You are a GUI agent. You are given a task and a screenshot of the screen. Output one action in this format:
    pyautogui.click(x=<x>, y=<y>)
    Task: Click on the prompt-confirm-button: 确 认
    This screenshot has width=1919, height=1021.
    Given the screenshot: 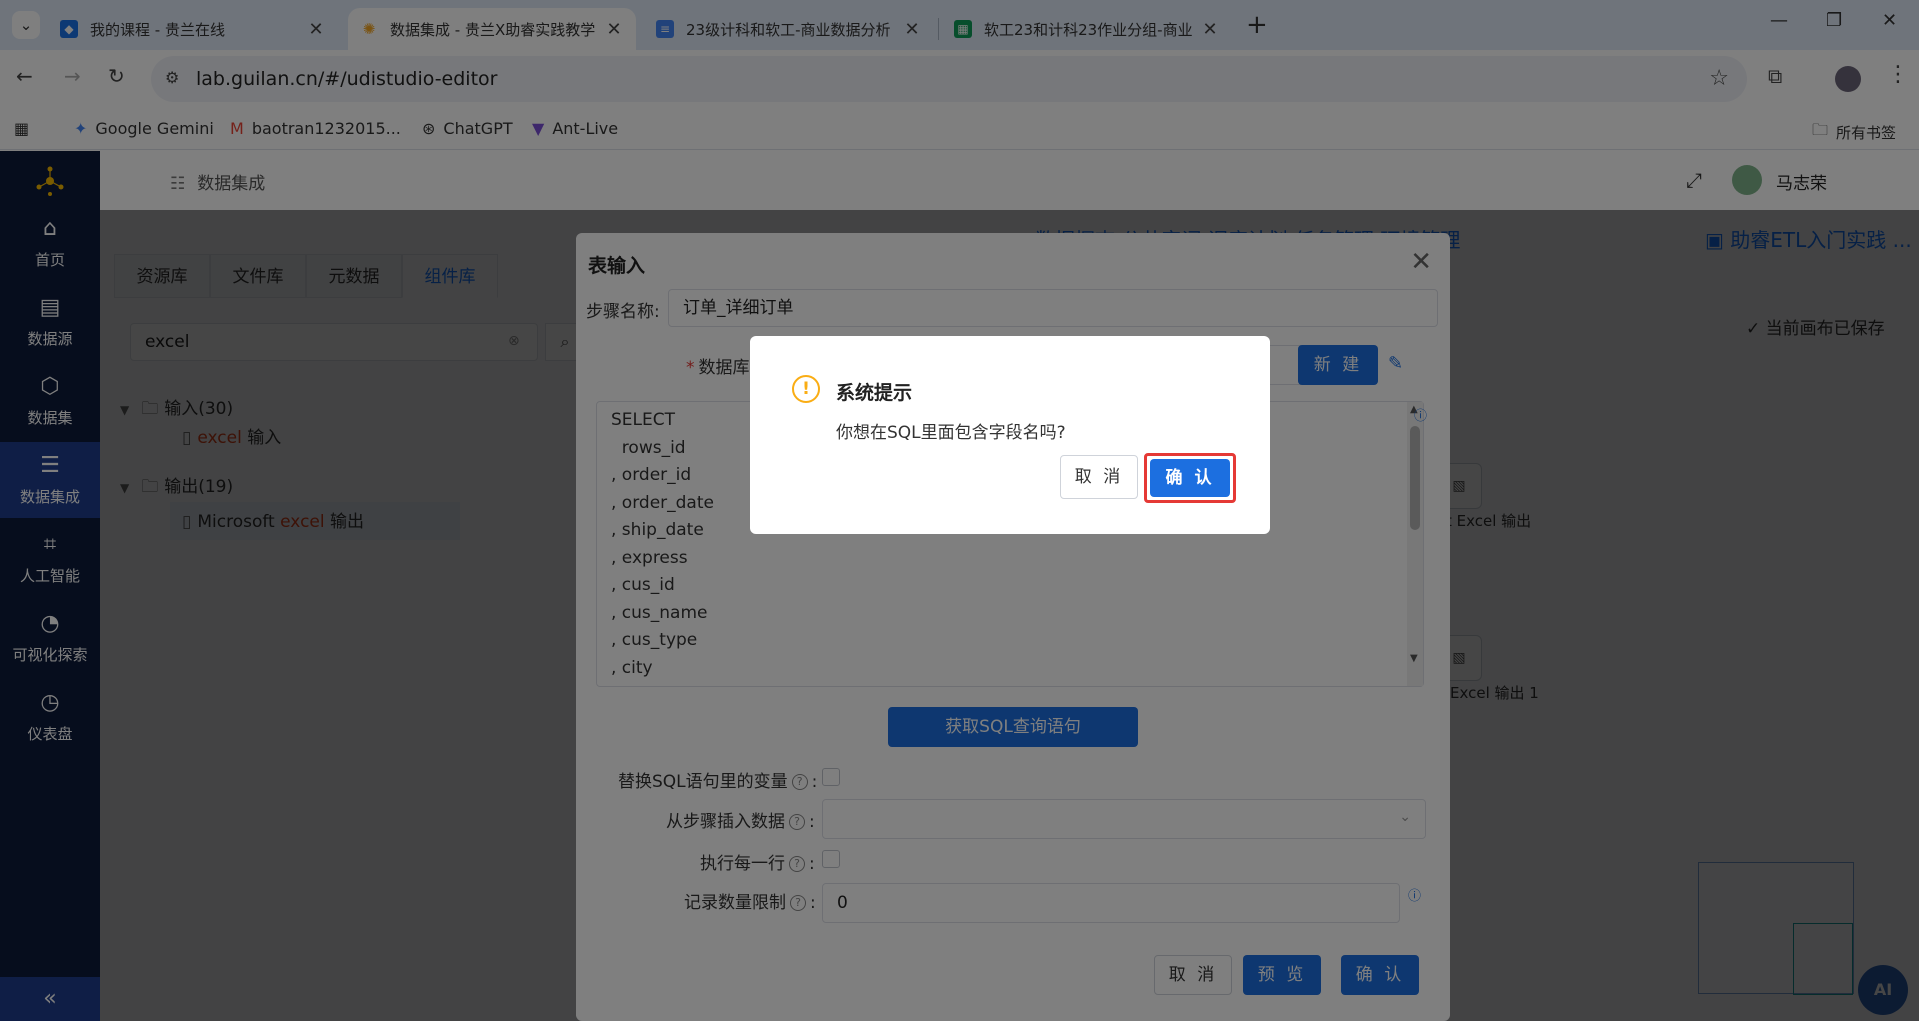 What is the action you would take?
    pyautogui.click(x=1190, y=478)
    